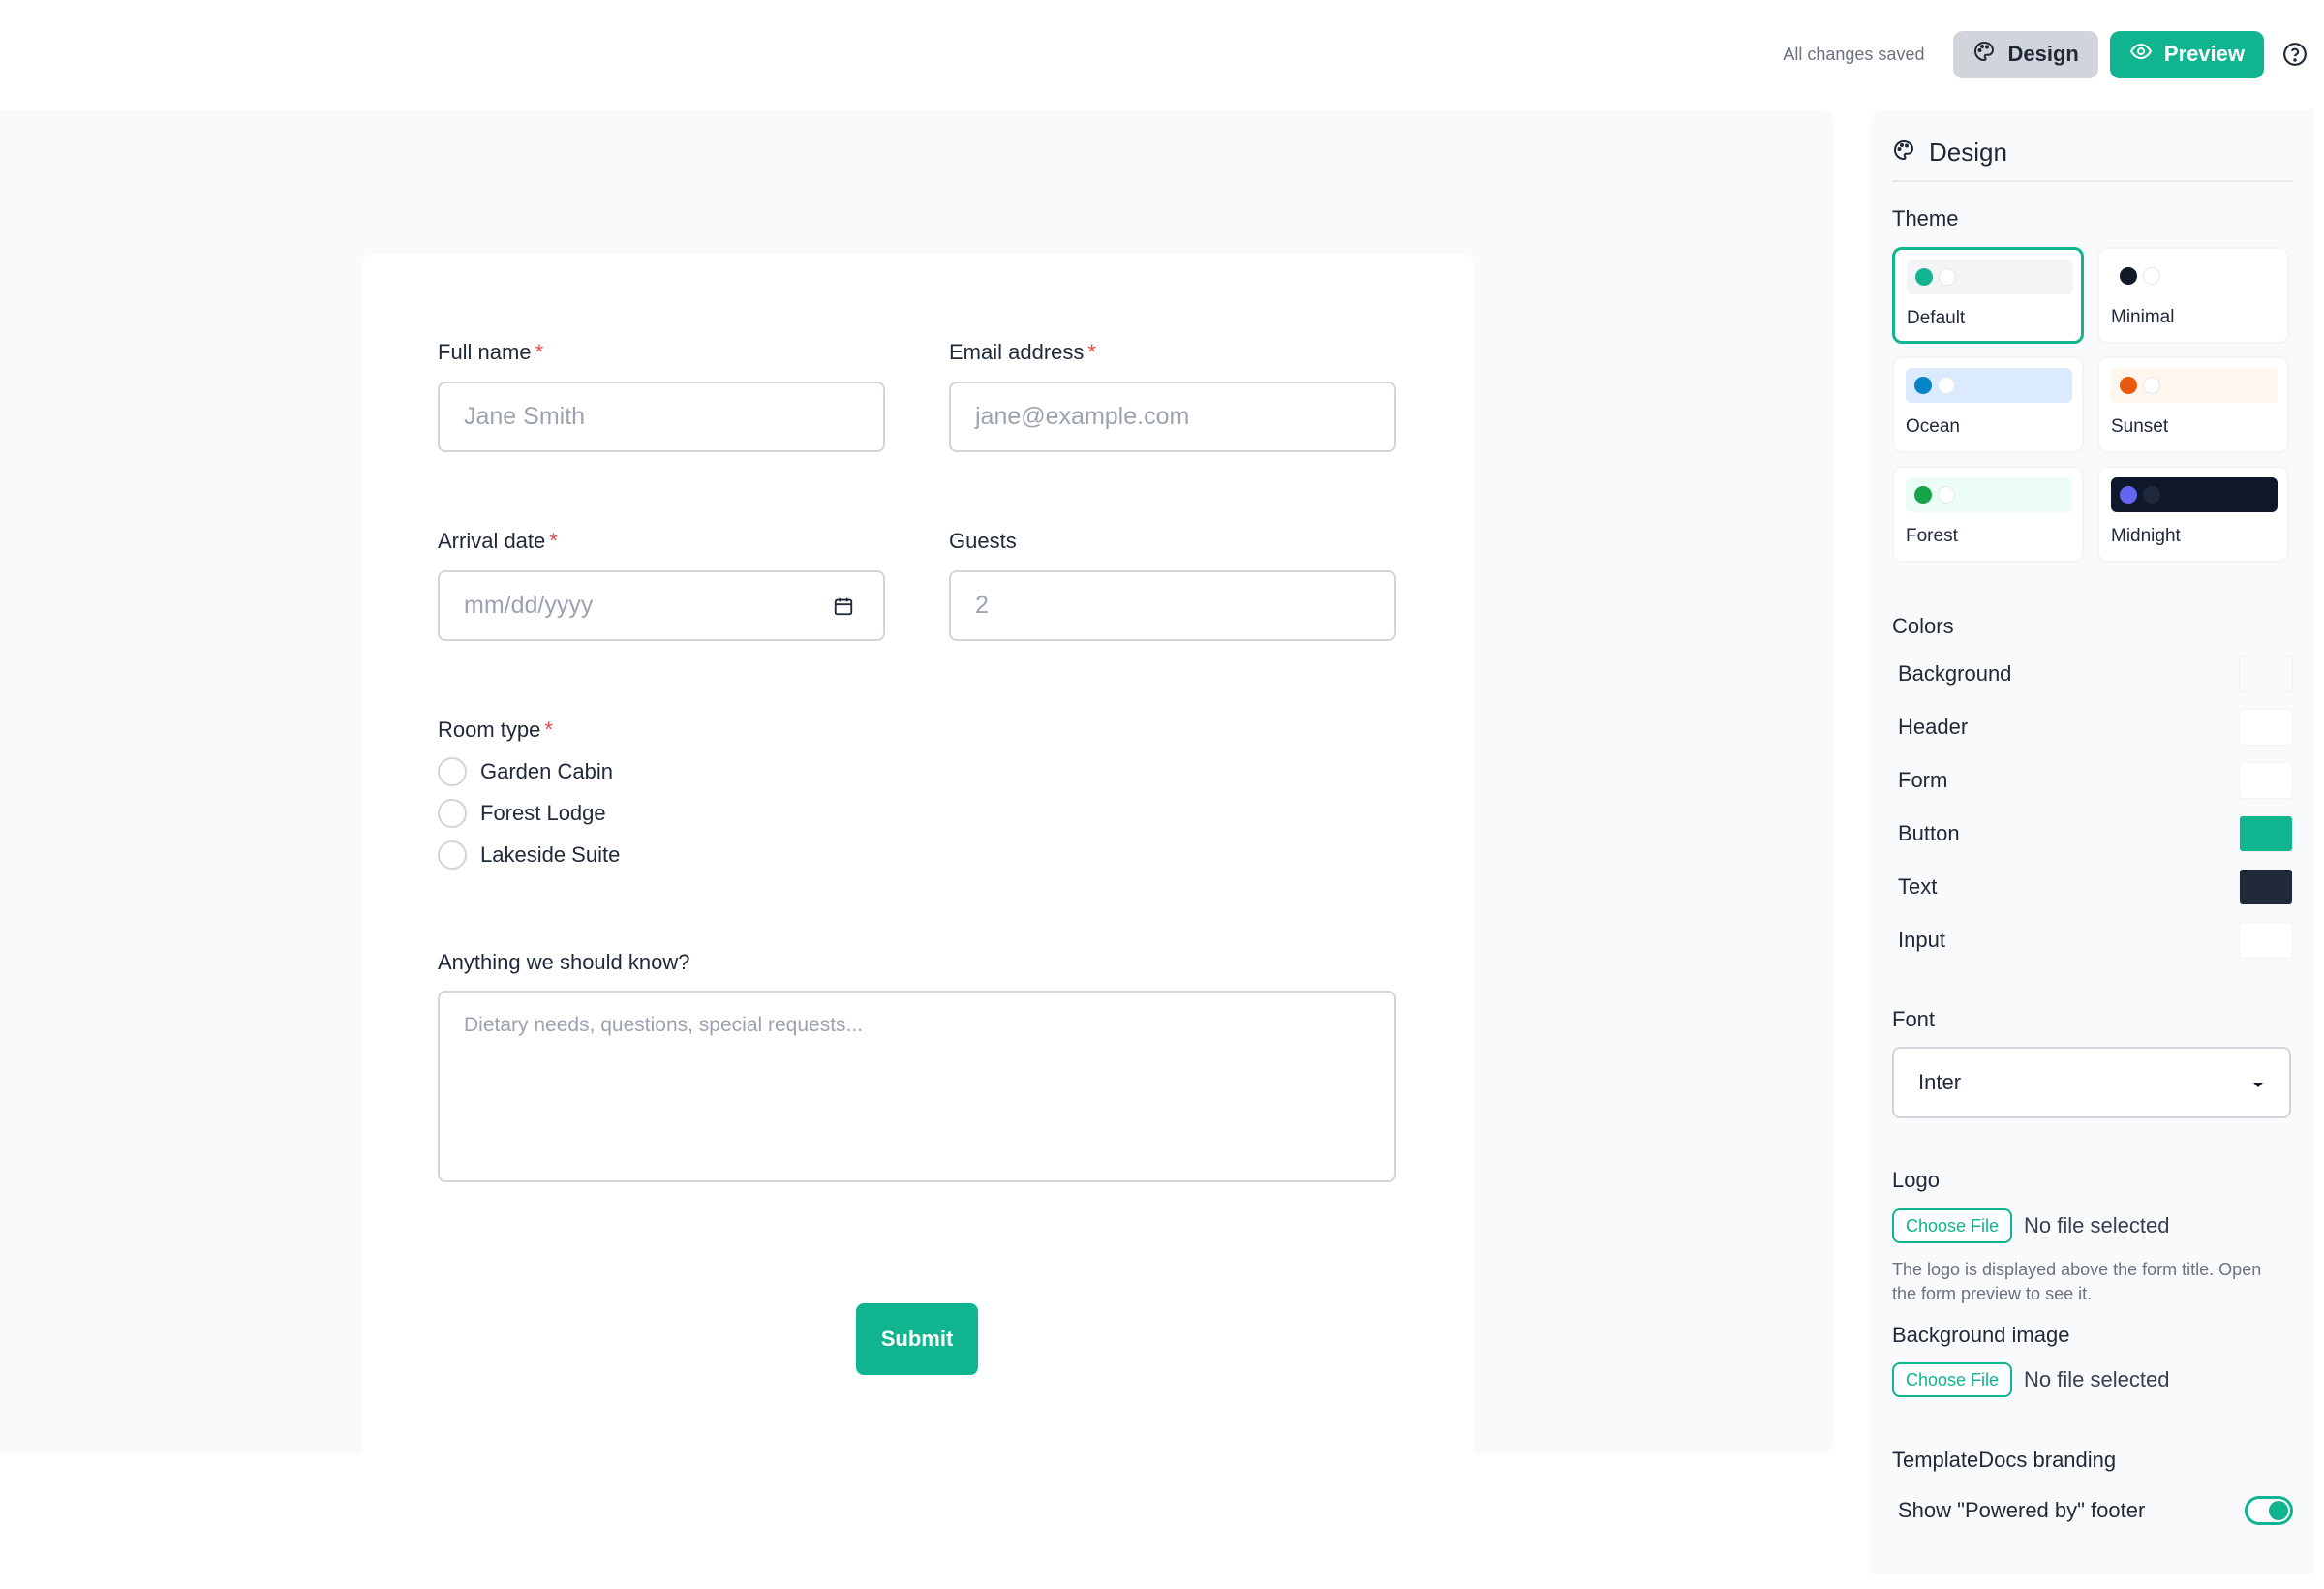 The width and height of the screenshot is (2324, 1589). Describe the element at coordinates (1988, 295) in the screenshot. I see `theme-card-default: Default` at that location.